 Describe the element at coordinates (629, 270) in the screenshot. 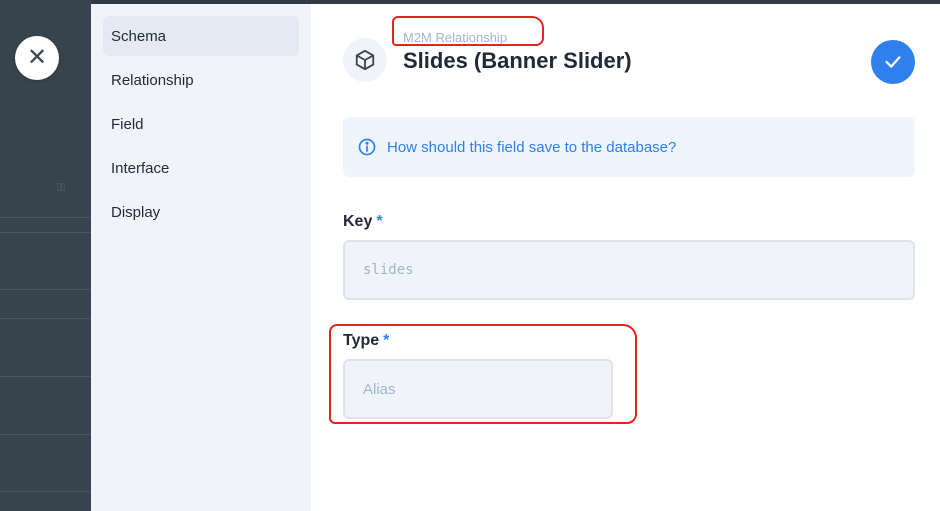

I see `key-input: slides` at that location.